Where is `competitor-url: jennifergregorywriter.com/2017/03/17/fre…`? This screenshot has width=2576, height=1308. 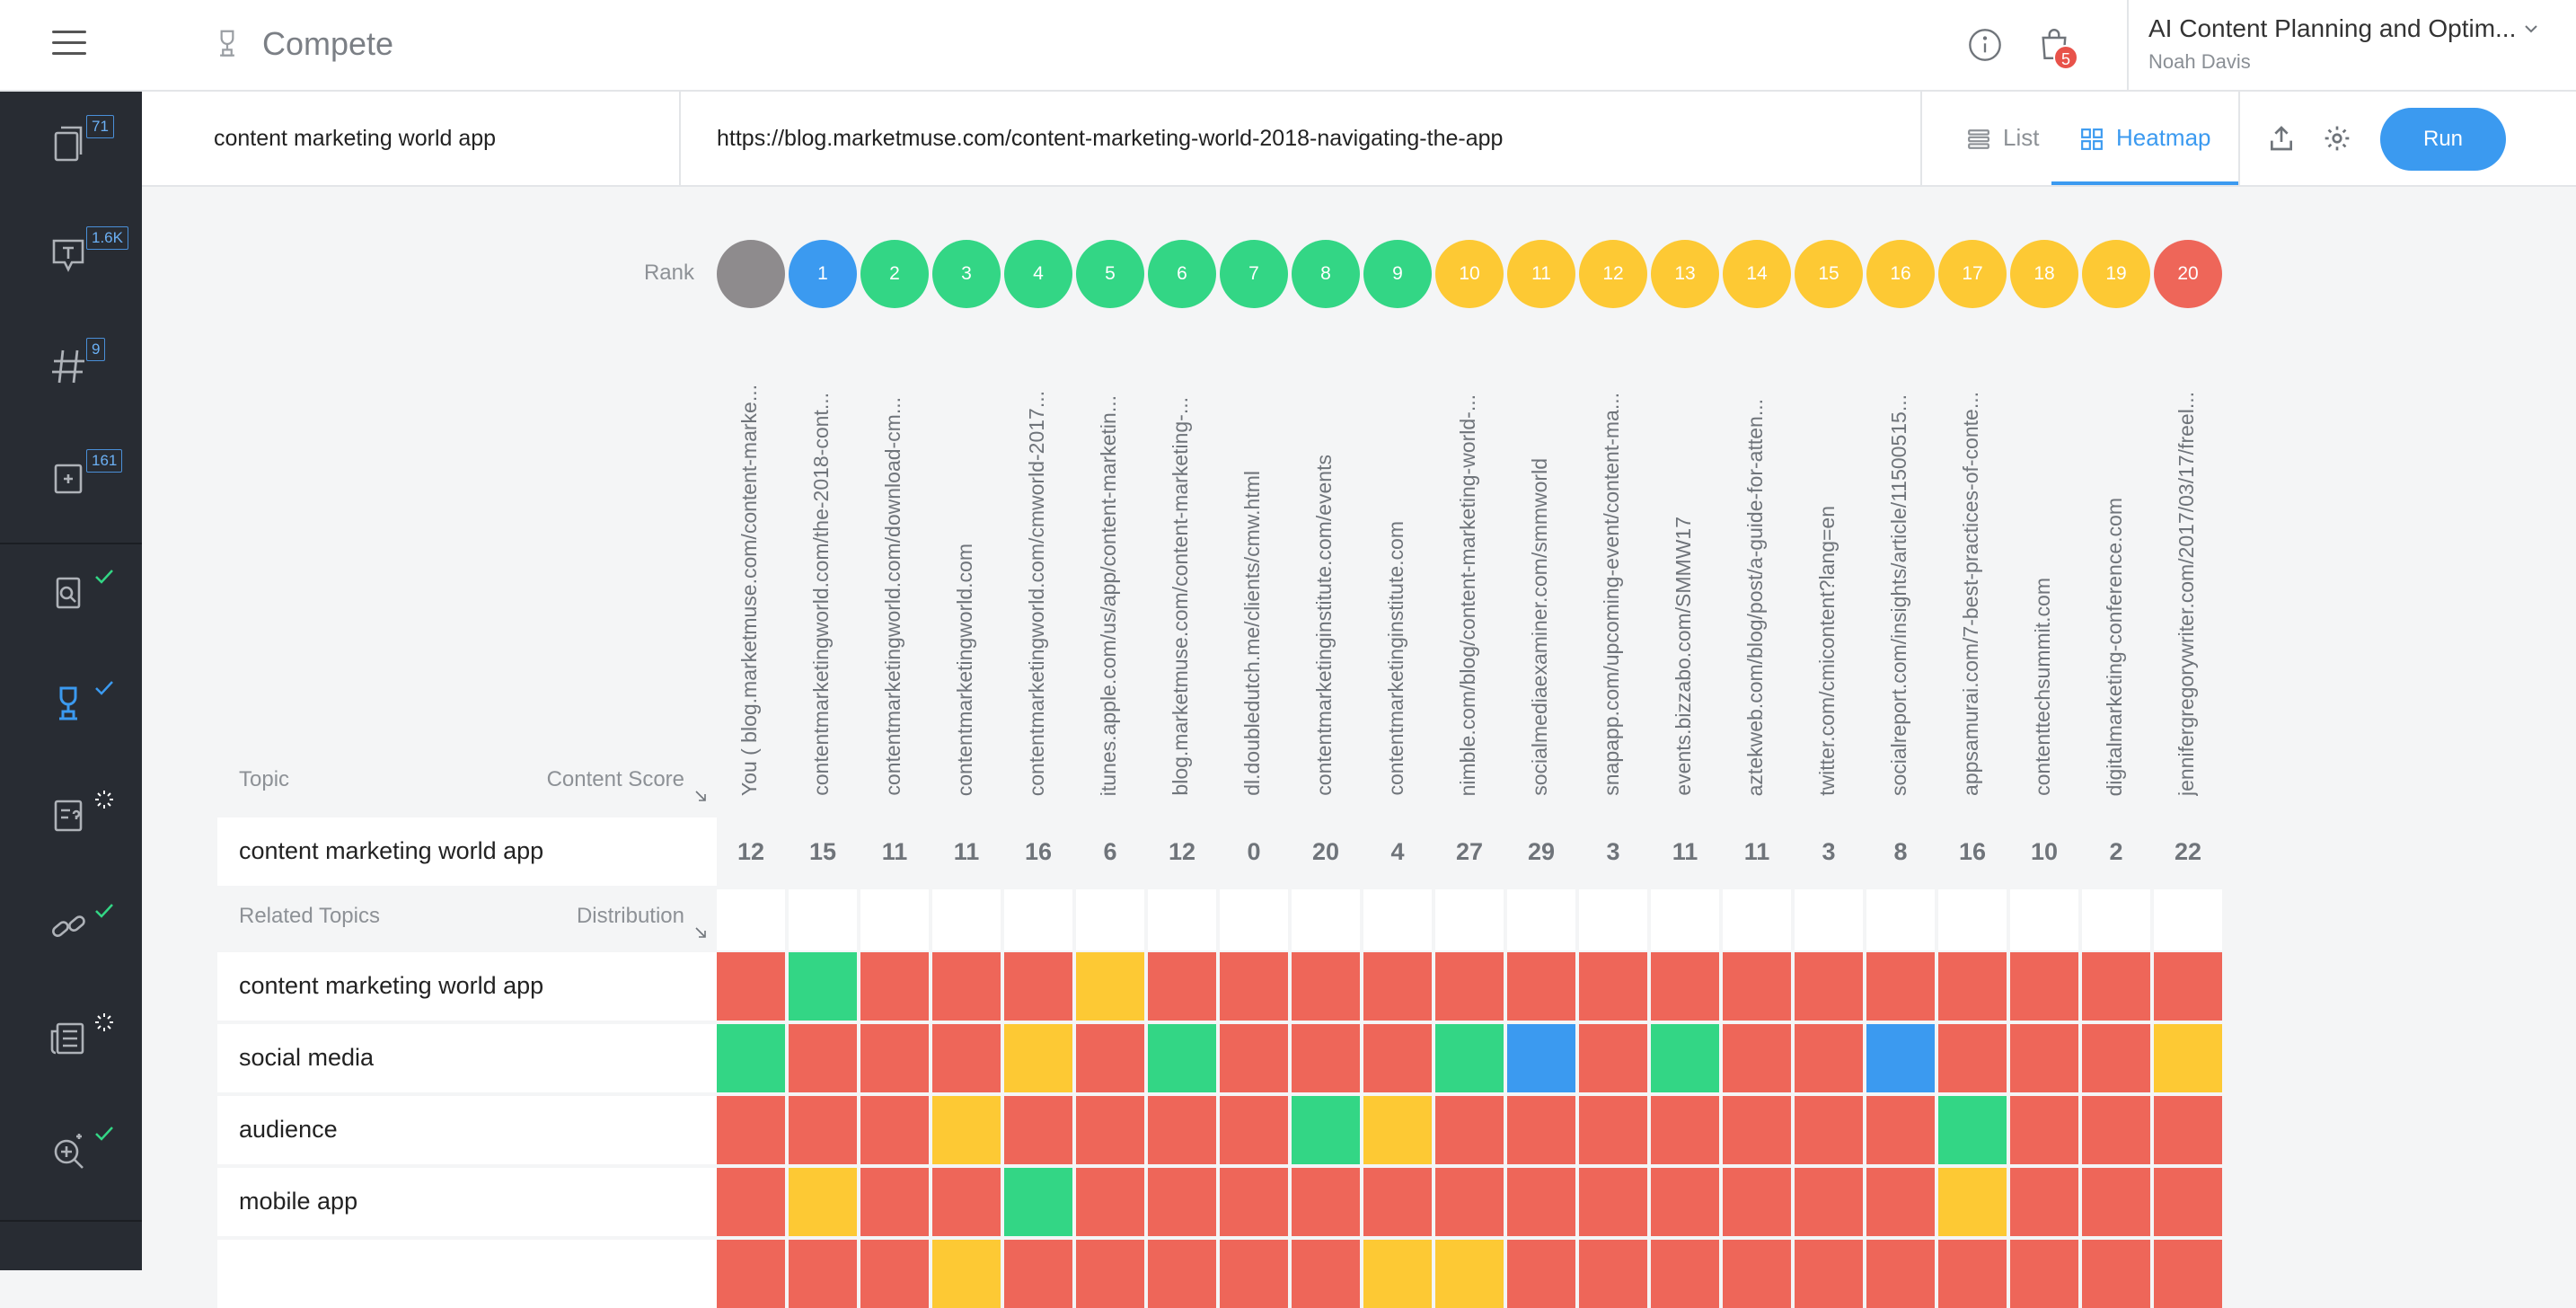 competitor-url: jennifergregorywriter.com/2017/03/17/fre… is located at coordinates (2188, 566).